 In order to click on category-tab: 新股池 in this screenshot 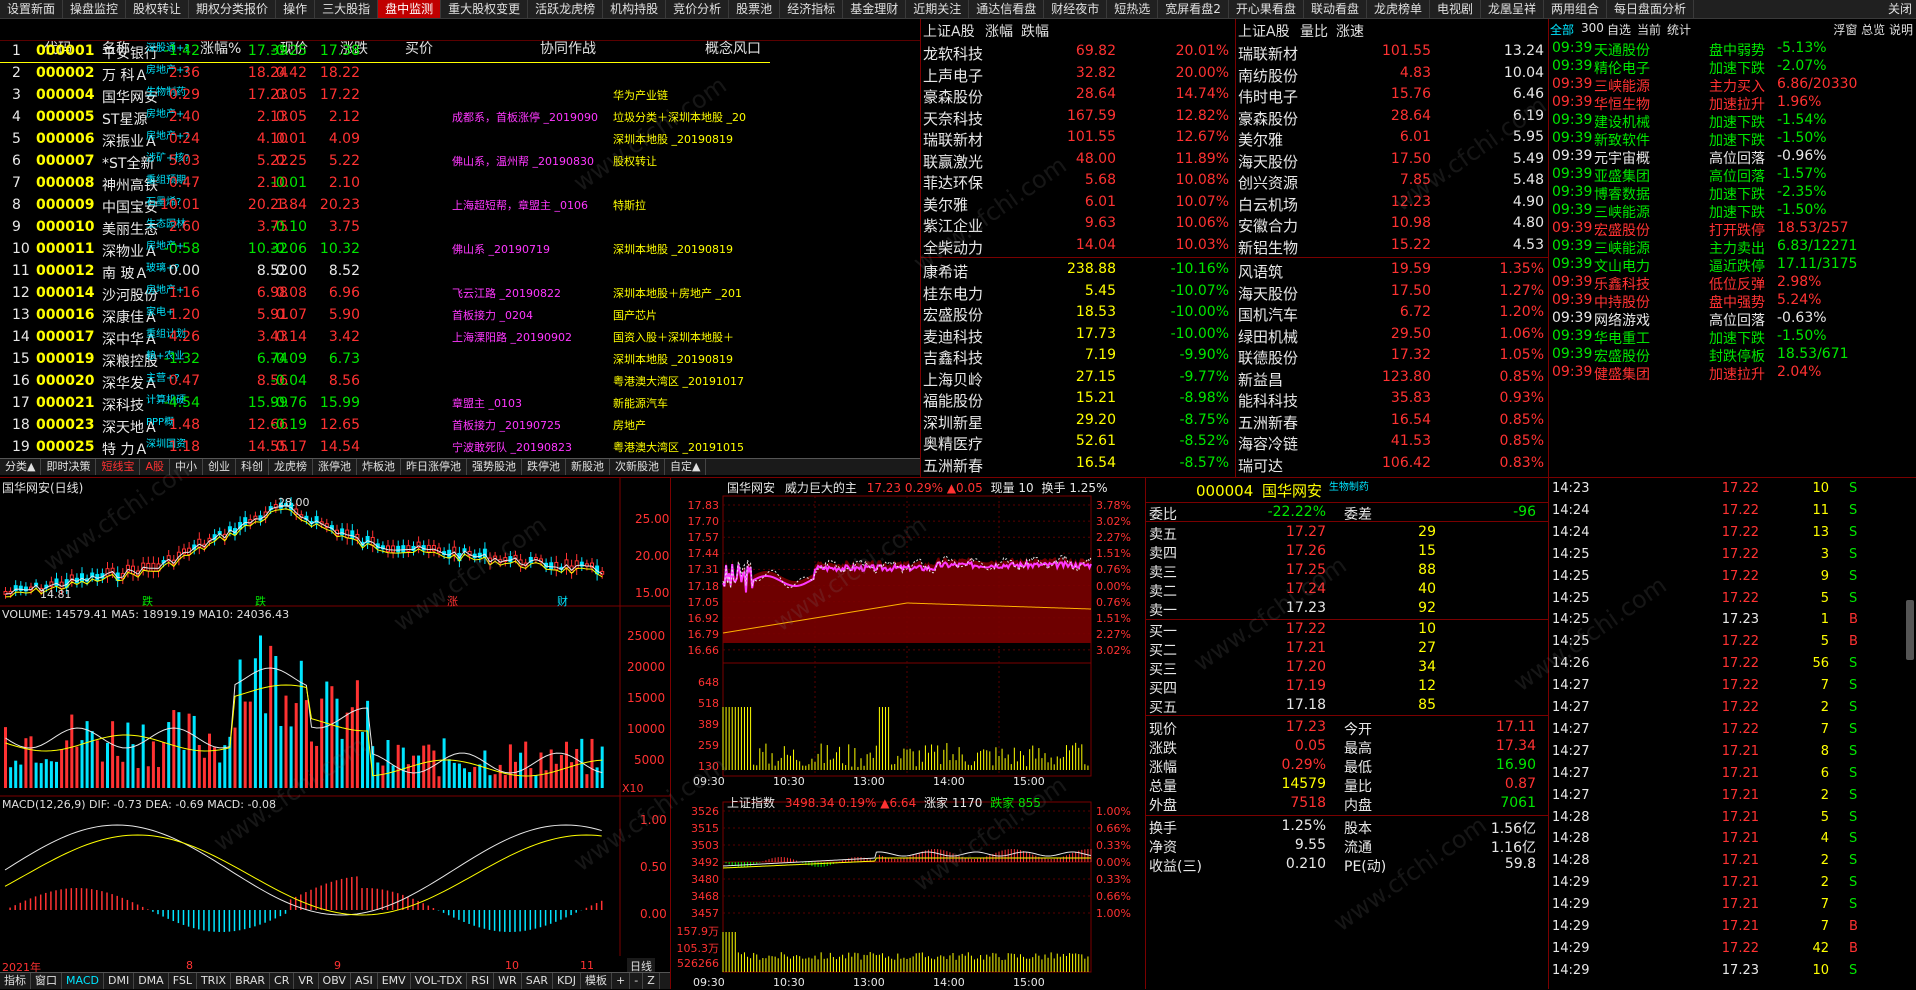, I will do `click(588, 467)`.